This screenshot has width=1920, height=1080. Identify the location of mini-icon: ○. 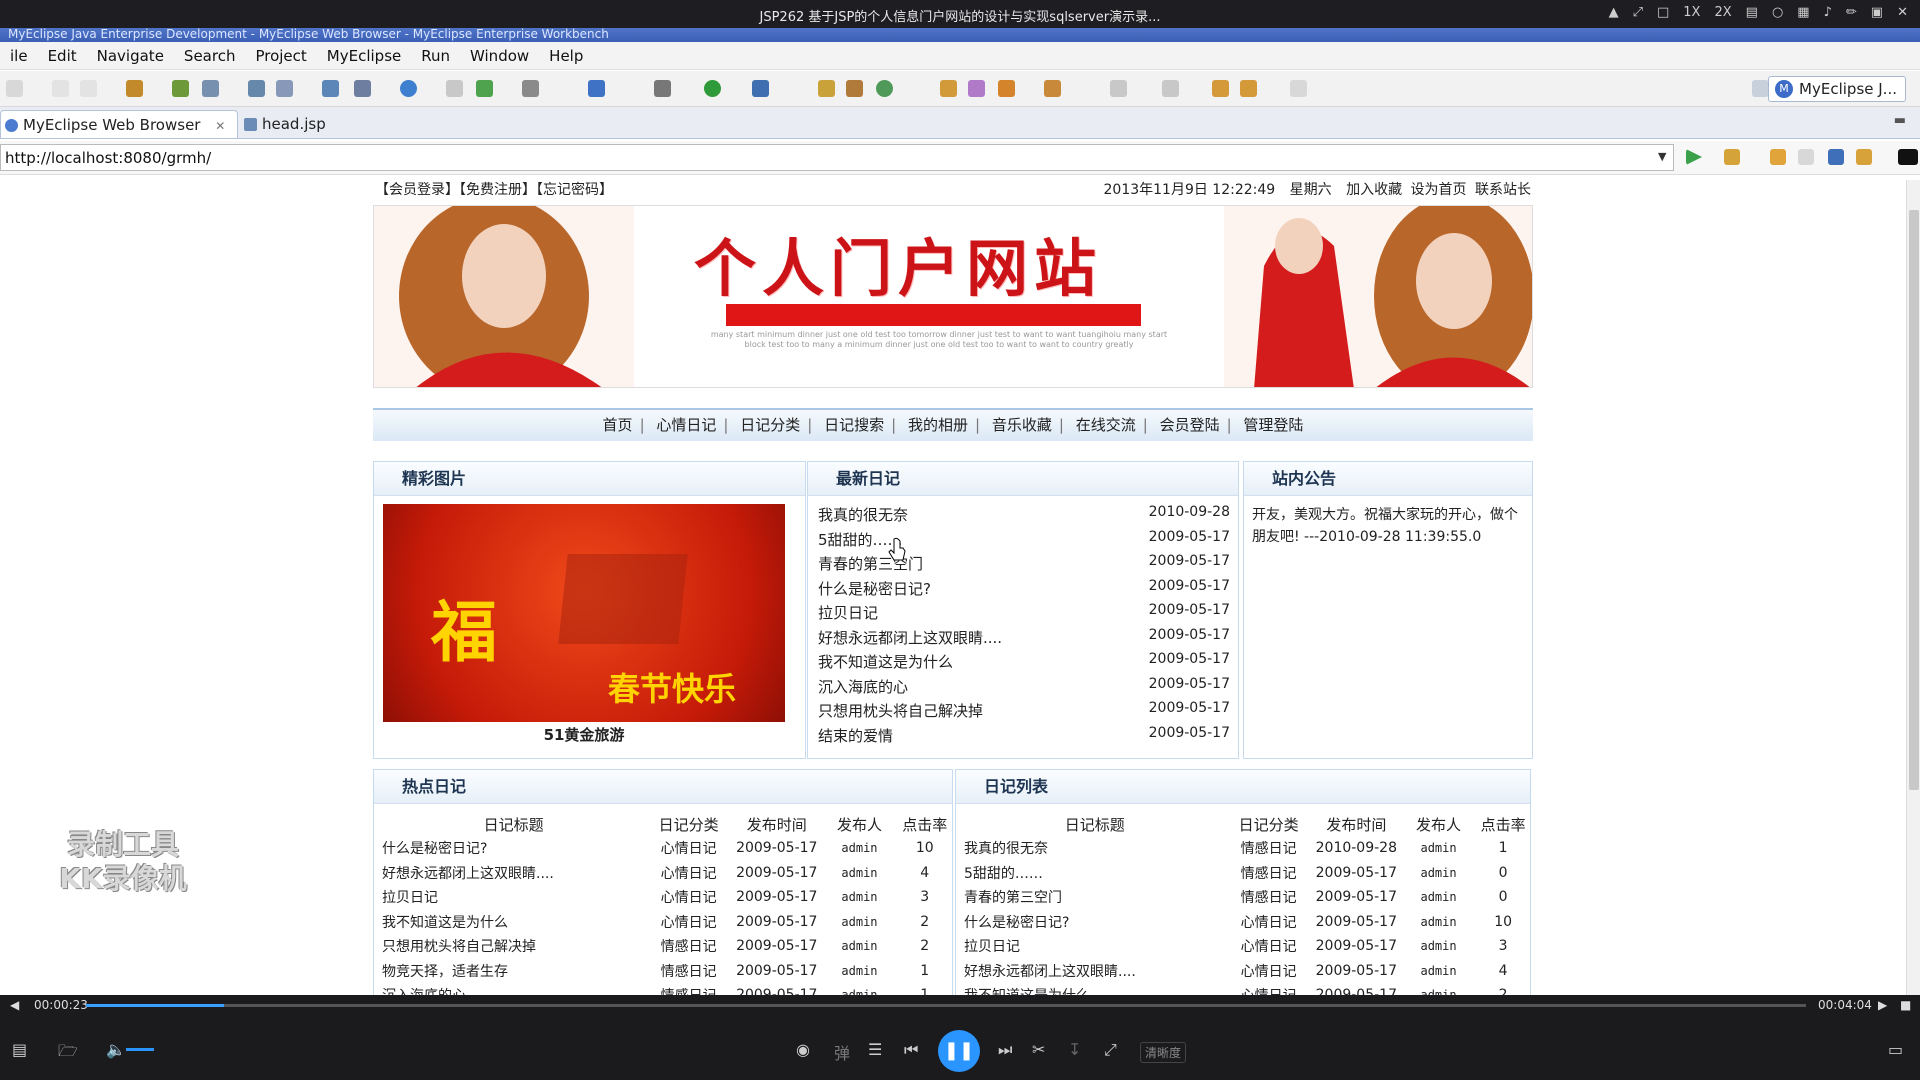
(1777, 12).